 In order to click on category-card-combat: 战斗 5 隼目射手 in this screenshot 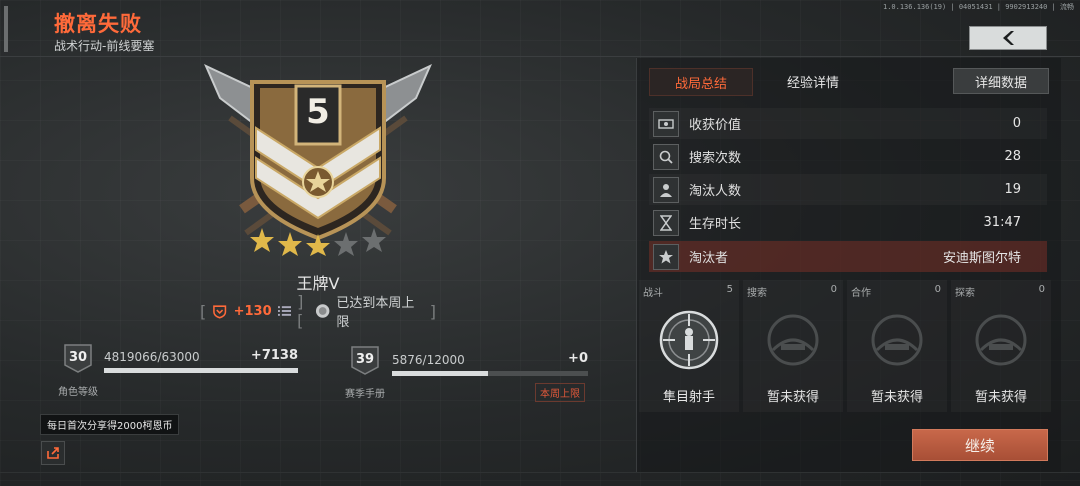, I will do `click(689, 346)`.